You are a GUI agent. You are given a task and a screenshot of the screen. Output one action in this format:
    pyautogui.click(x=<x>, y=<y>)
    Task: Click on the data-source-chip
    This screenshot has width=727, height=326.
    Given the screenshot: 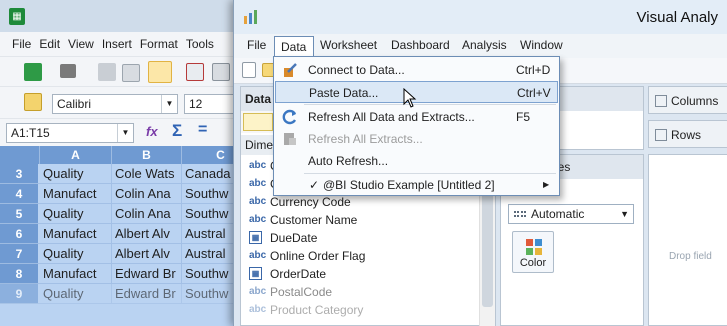 What is the action you would take?
    pyautogui.click(x=258, y=122)
    